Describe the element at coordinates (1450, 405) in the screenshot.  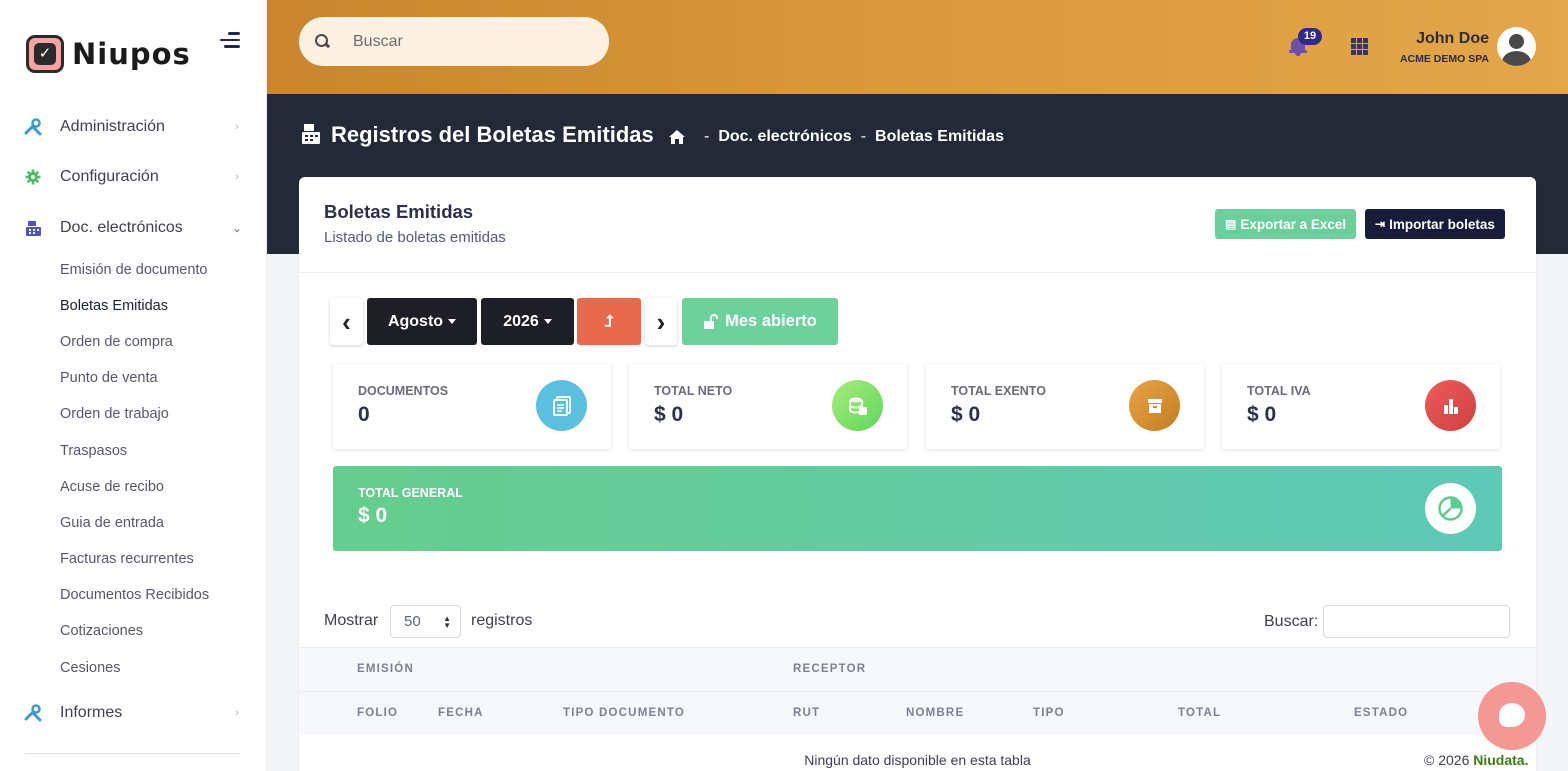
I see `bar-chart-icon` at that location.